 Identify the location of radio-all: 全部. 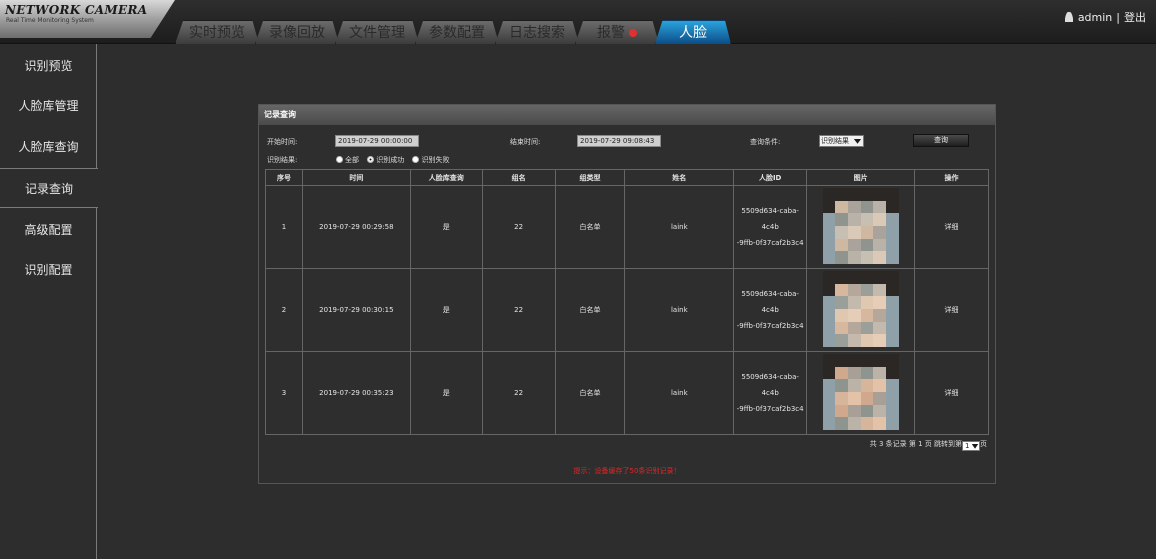
(347, 160).